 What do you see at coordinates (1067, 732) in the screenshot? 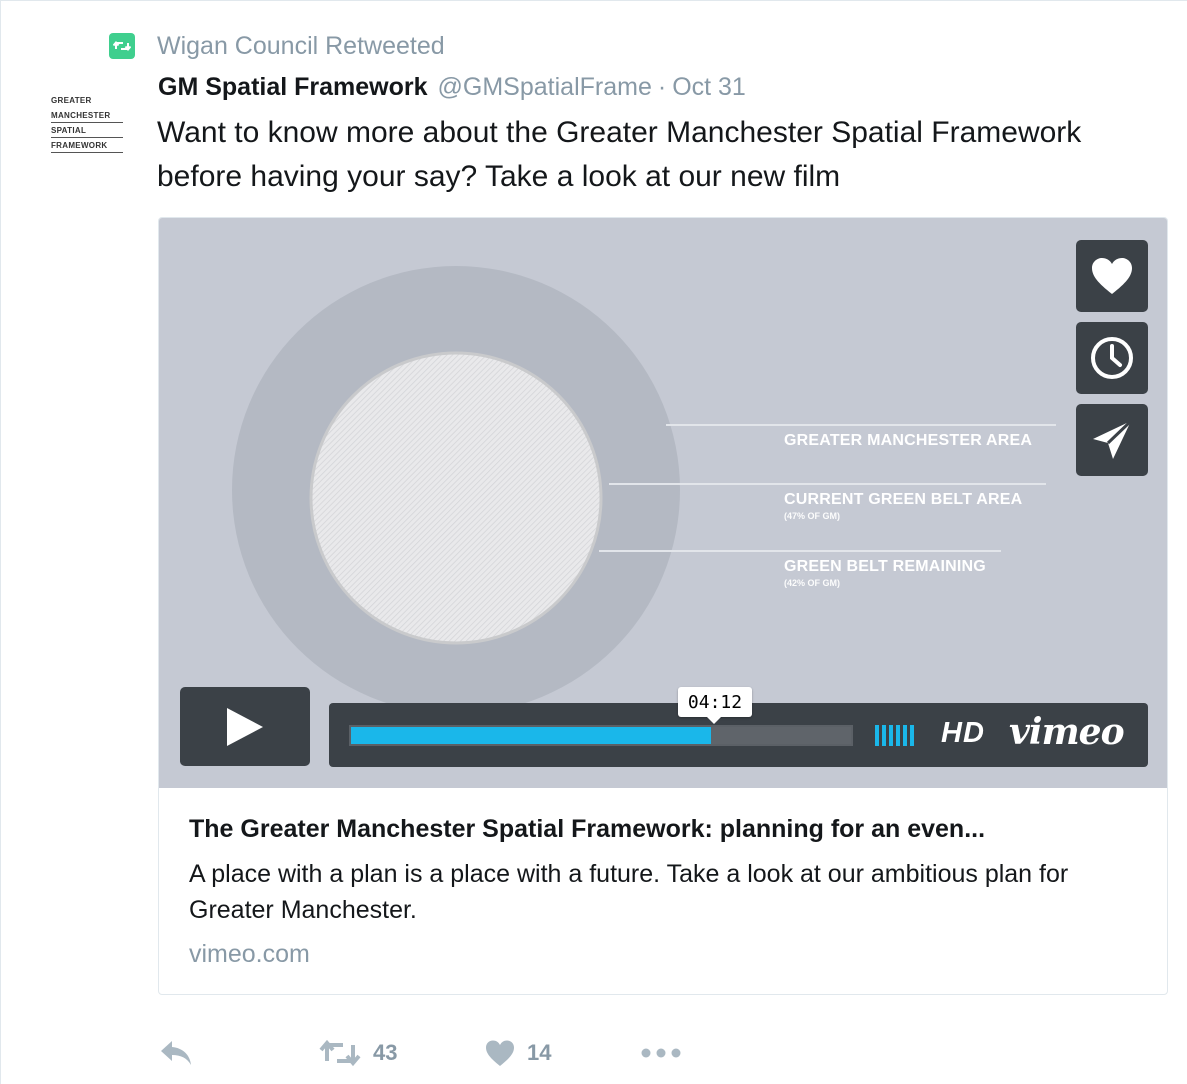
I see `vimeo-logo: vimeo` at bounding box center [1067, 732].